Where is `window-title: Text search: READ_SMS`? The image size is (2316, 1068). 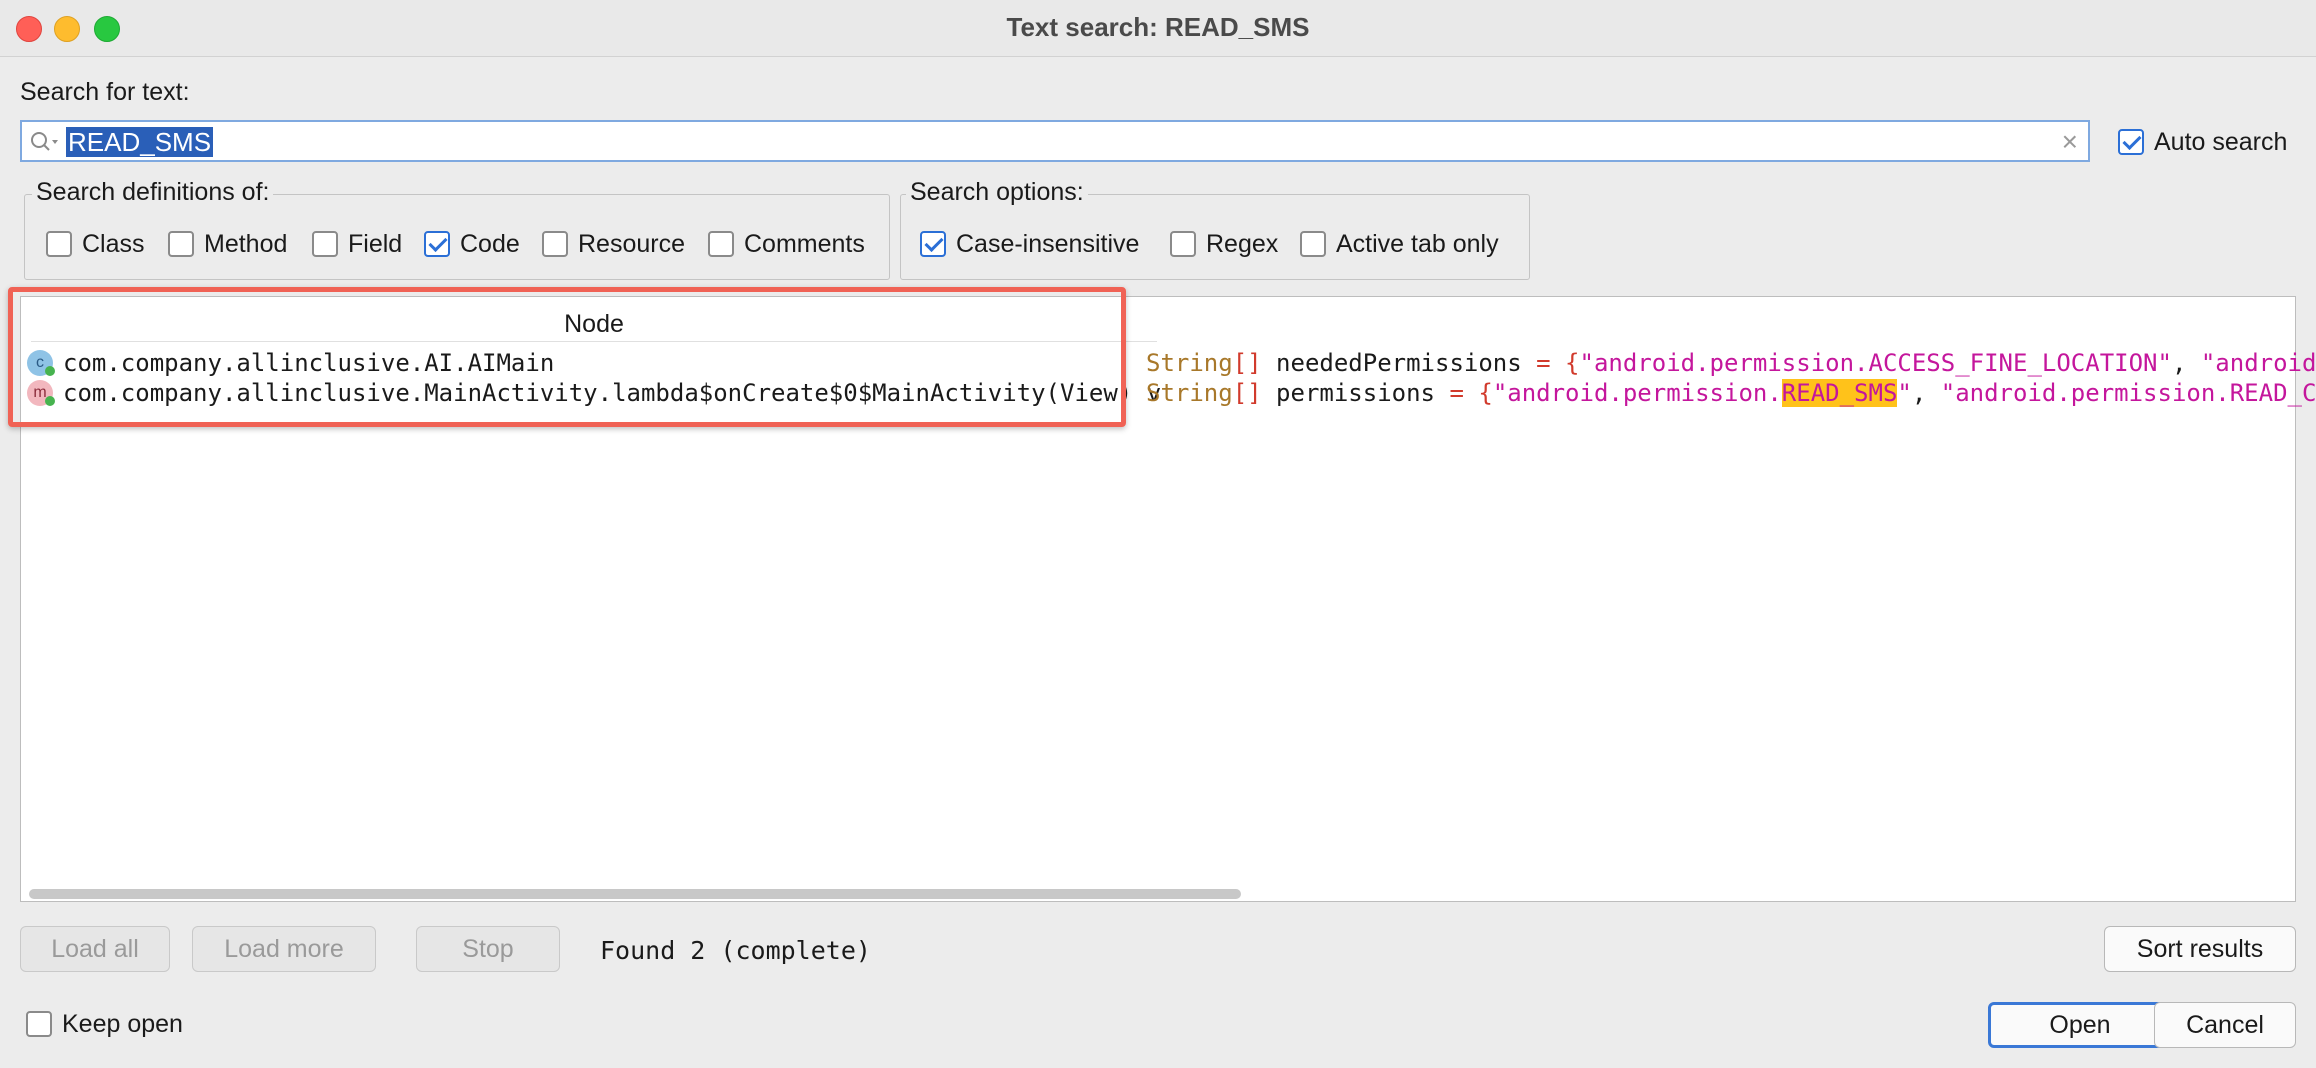
window-title: Text search: READ_SMS is located at coordinates (1158, 27).